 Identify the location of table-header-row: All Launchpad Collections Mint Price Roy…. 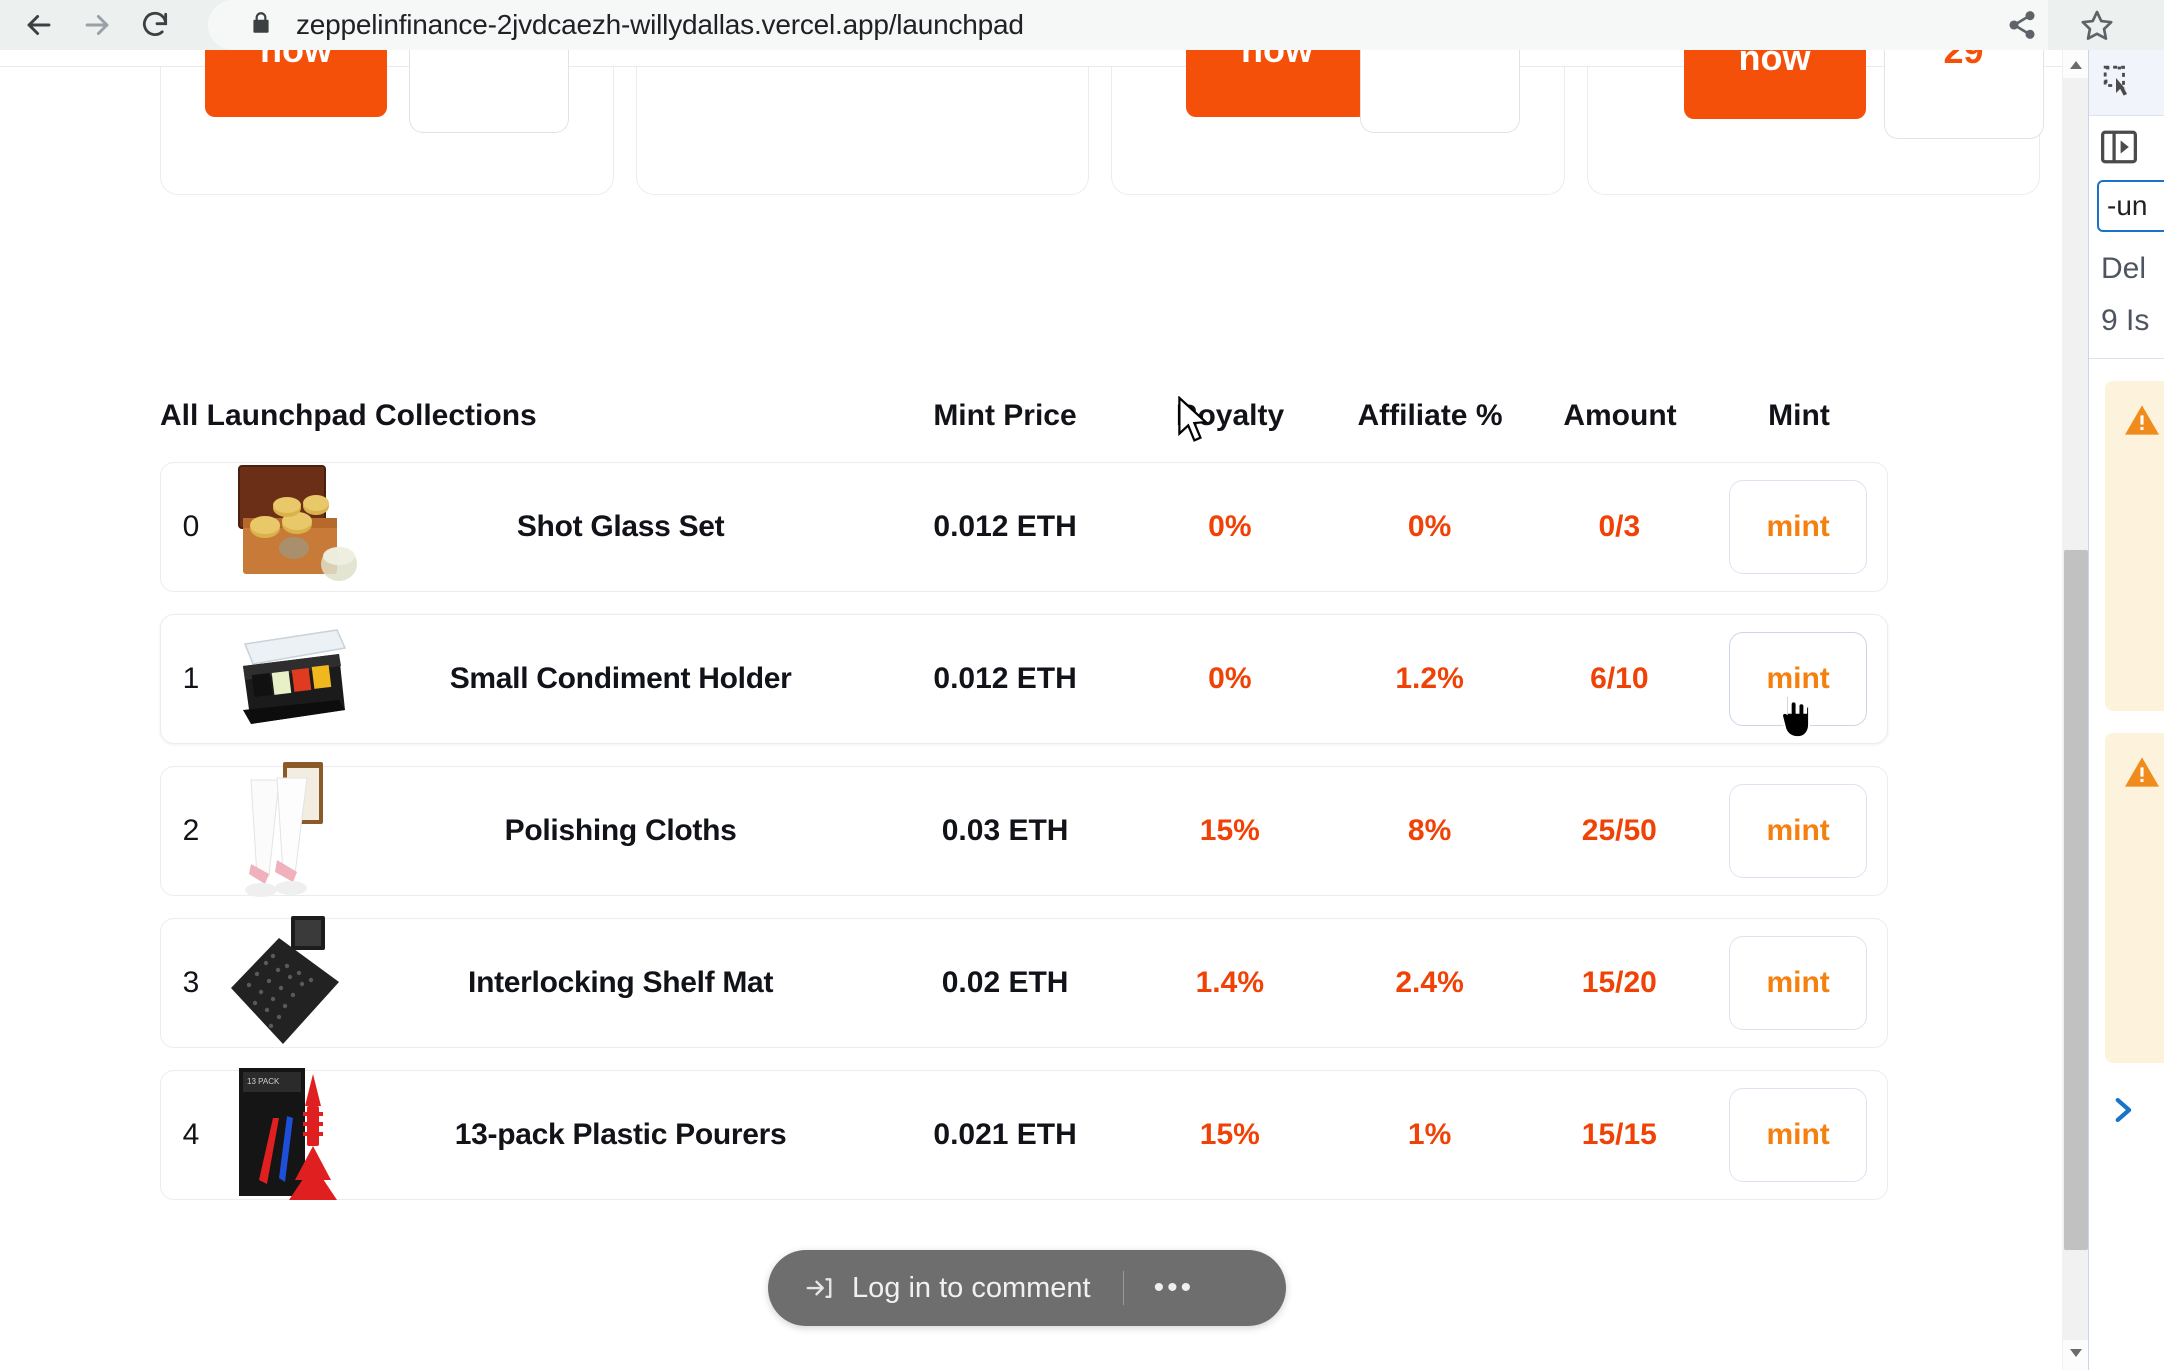
(1024, 416).